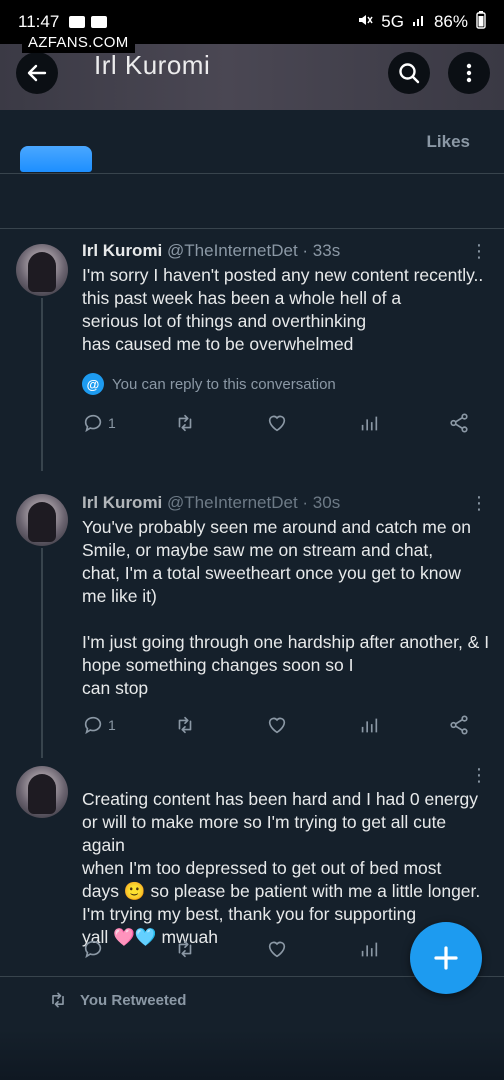 Image resolution: width=504 pixels, height=1080 pixels. I want to click on tab-likes: Likes, so click(448, 142).